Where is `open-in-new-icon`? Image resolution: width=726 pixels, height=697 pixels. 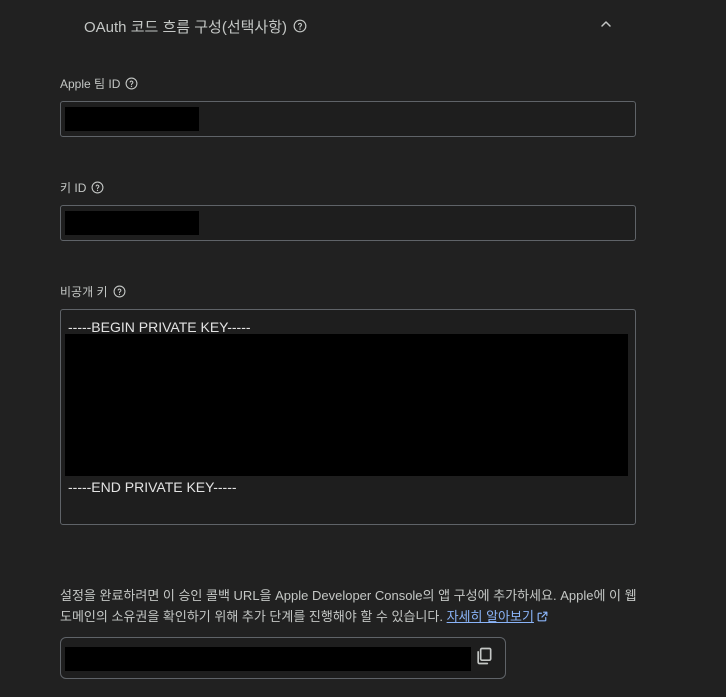
open-in-new-icon is located at coordinates (542, 615).